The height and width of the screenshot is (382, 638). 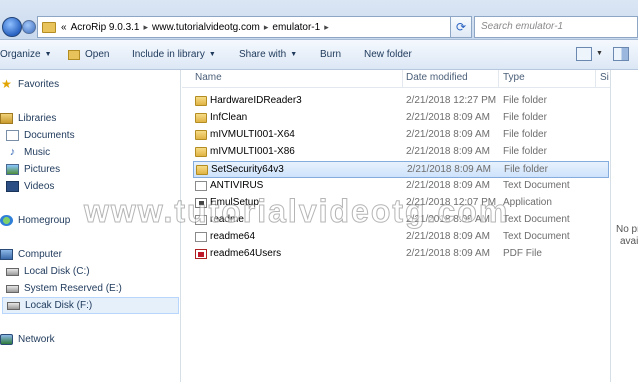 What do you see at coordinates (96, 271) in the screenshot?
I see `sidebar-item-local-disk-c: Local Disk (C:)` at bounding box center [96, 271].